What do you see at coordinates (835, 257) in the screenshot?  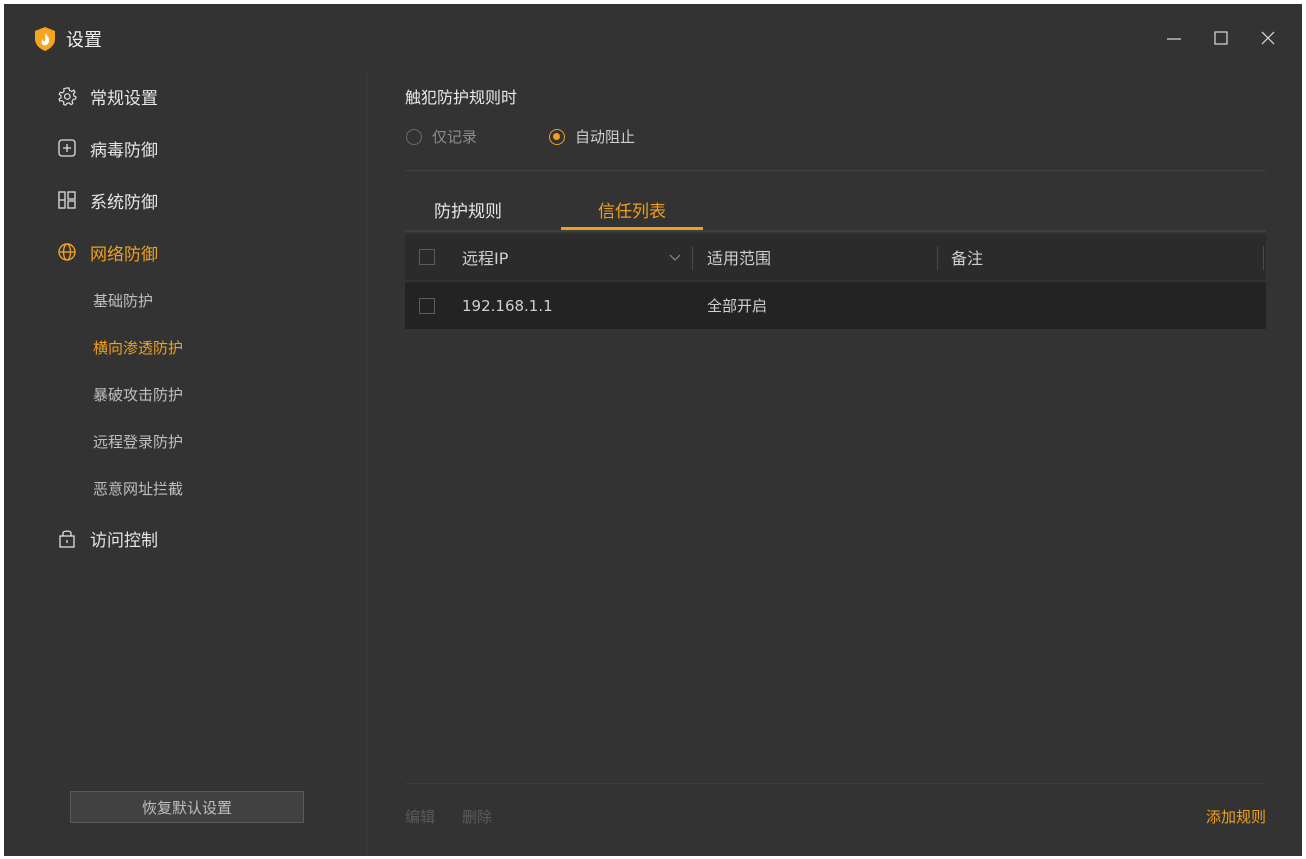 I see `table-header: 远程IP 适用范围 备注` at bounding box center [835, 257].